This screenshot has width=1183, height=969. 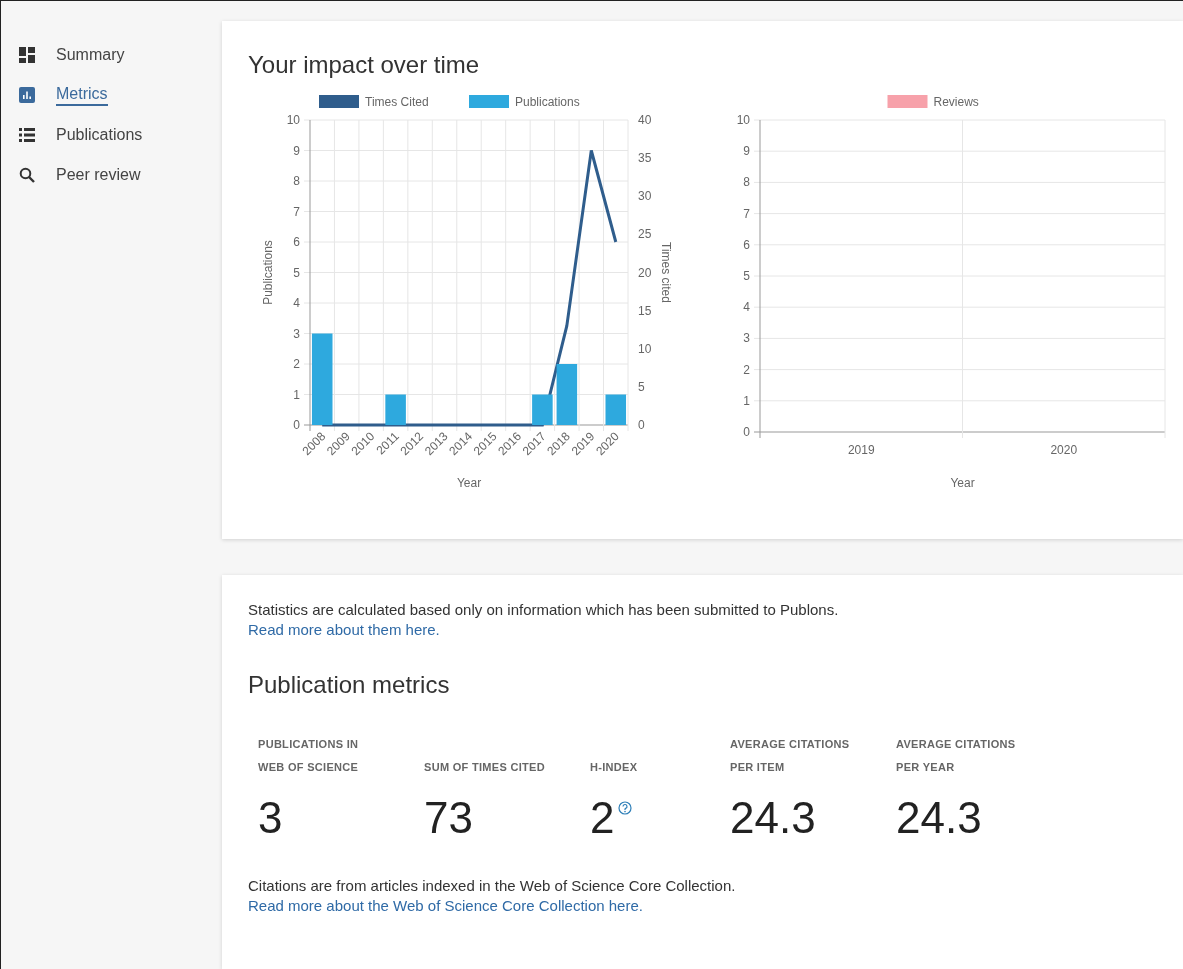 I want to click on metric-value: 2, so click(x=602, y=818).